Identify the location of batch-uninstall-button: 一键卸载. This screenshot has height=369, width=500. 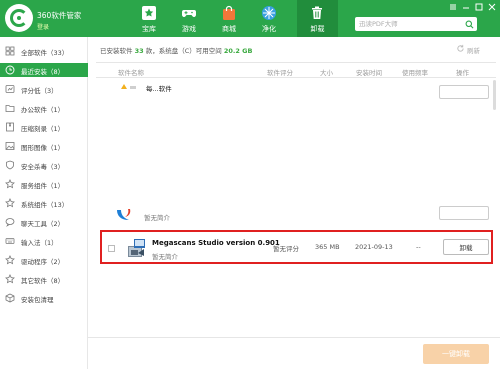
(456, 354).